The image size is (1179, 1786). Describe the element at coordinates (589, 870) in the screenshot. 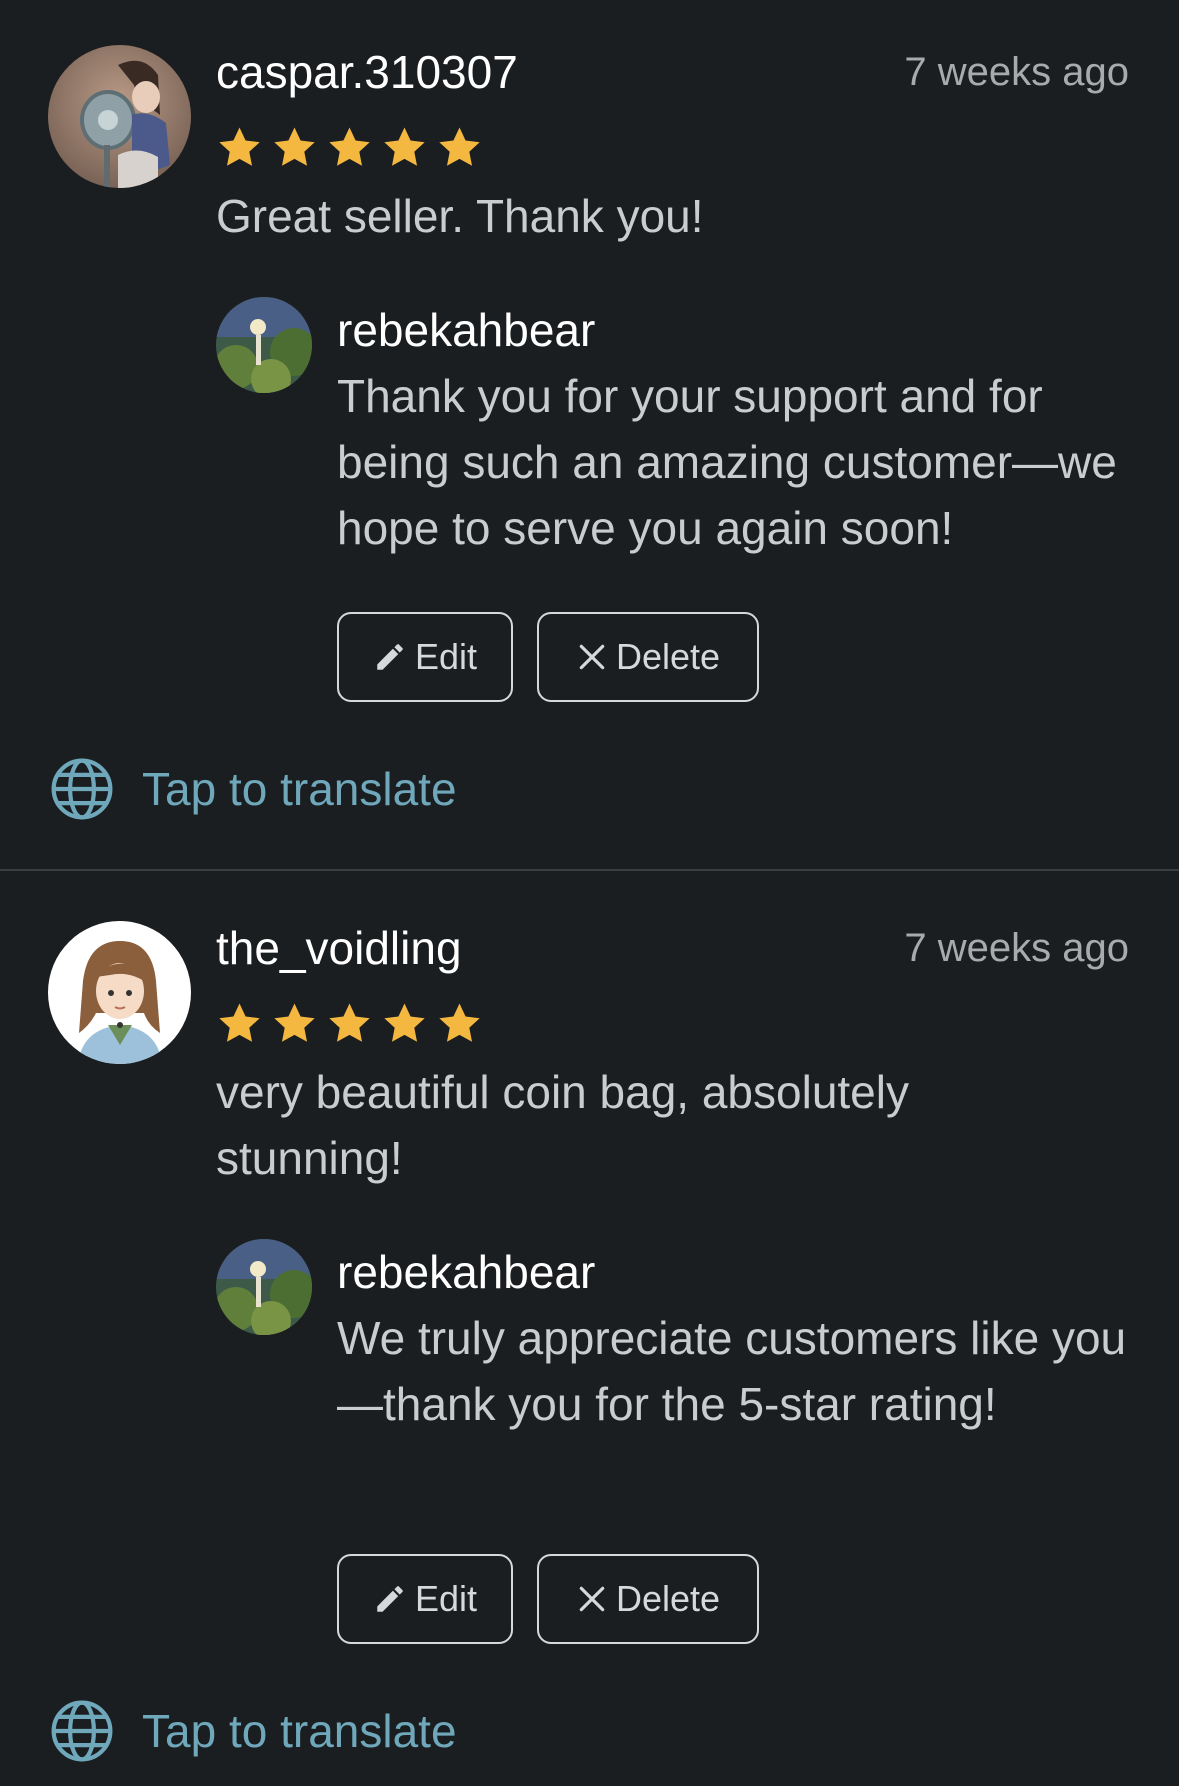

I see `review-divider` at that location.